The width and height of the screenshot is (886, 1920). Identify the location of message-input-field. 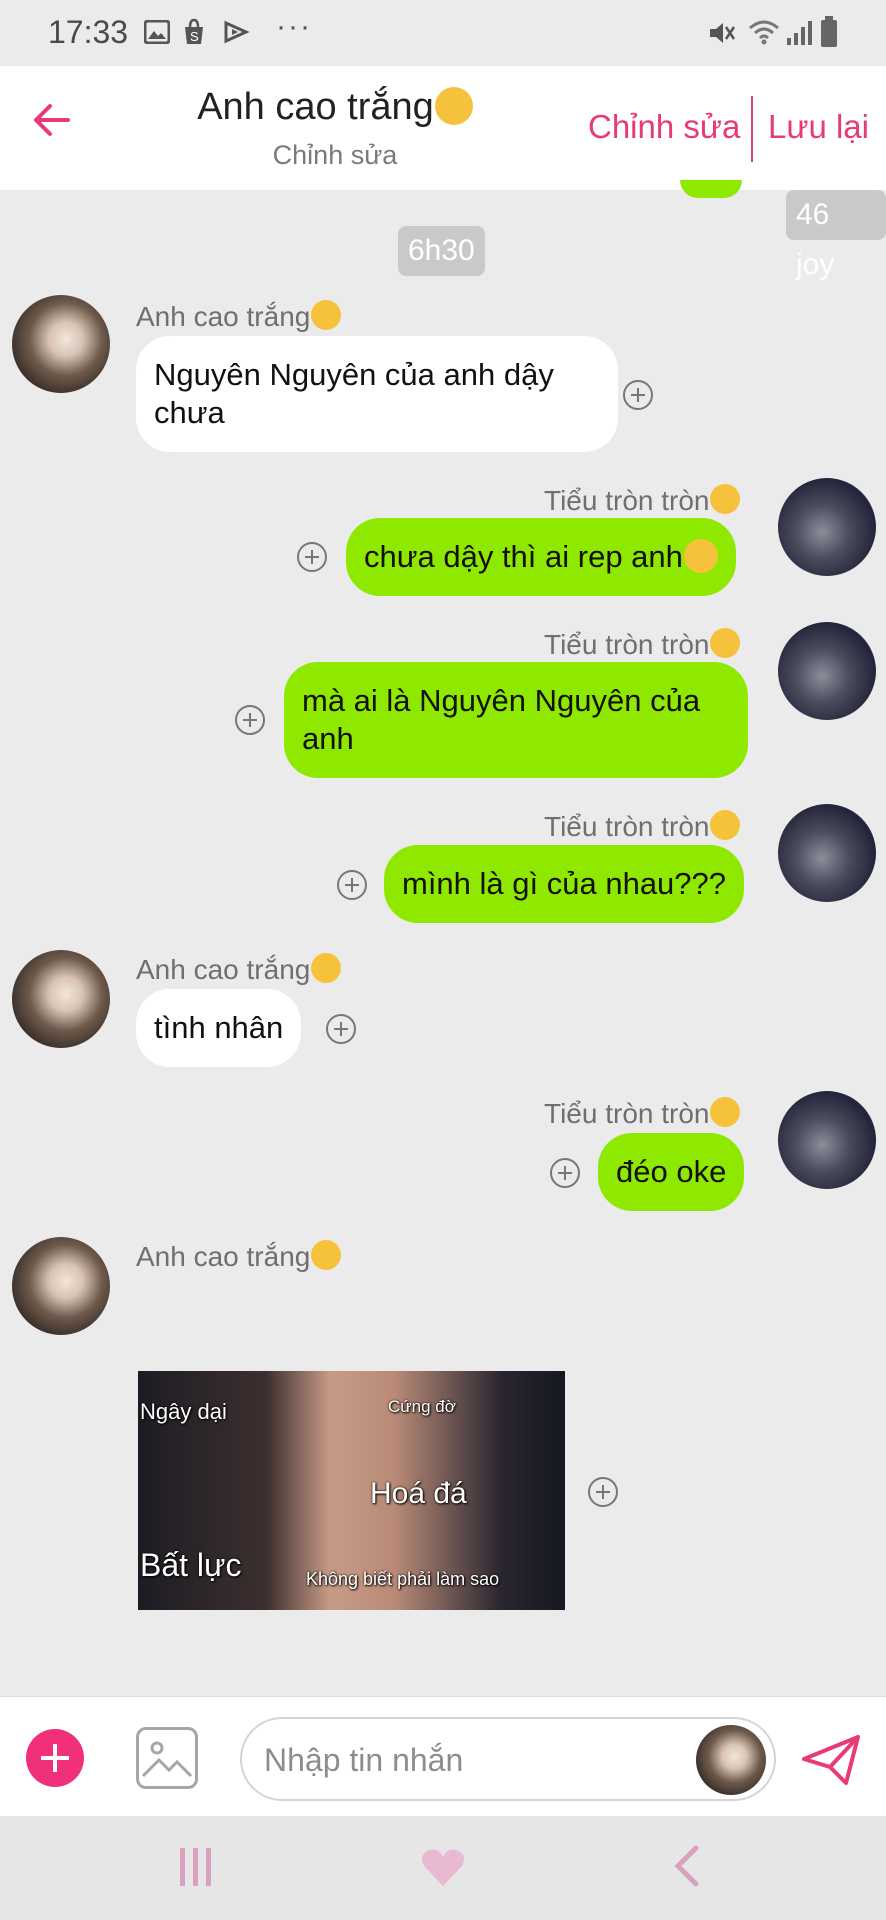
(508, 1759).